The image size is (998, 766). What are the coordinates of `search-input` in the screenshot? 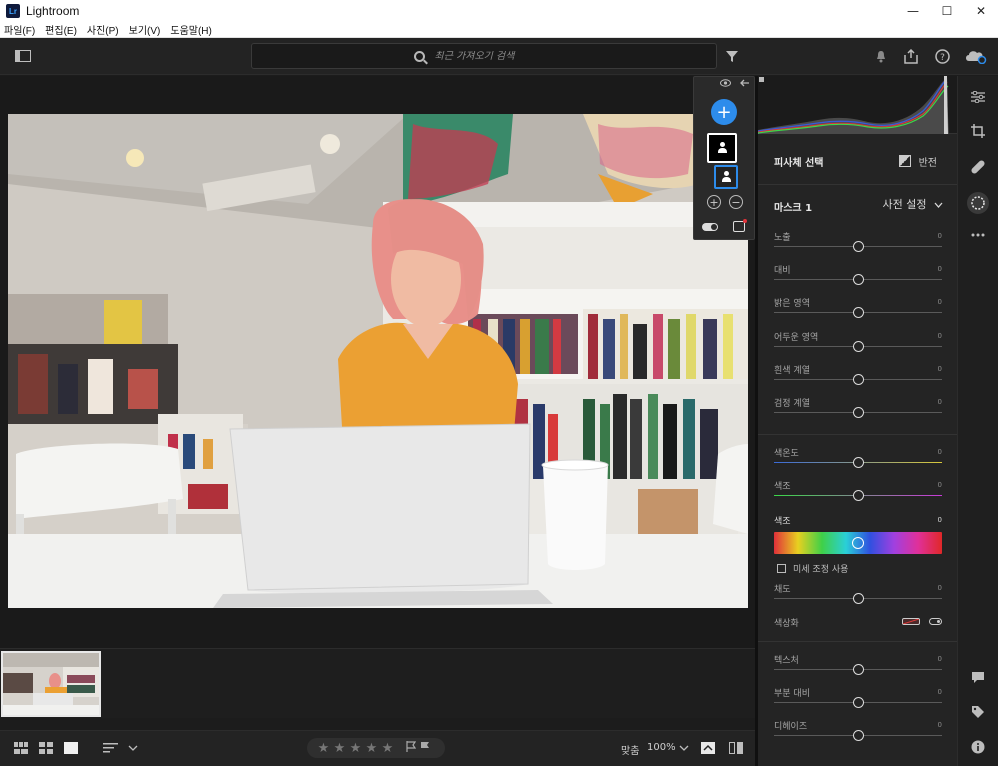 It's located at (494, 56).